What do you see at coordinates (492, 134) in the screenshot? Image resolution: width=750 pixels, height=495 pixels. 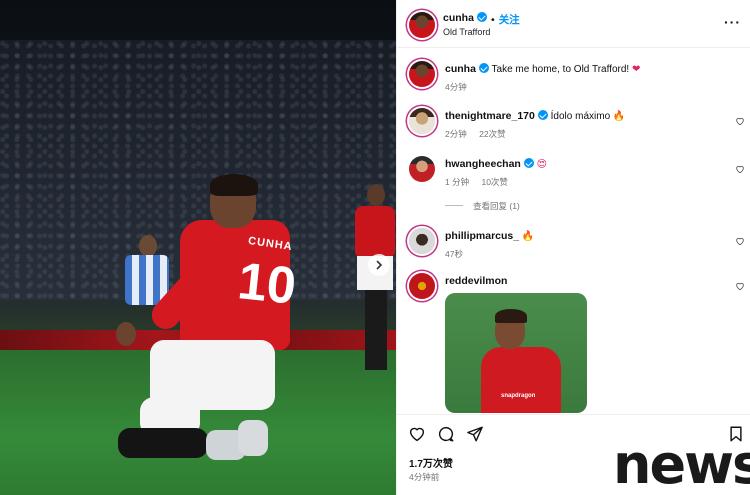 I see `comment-likes: 22次赞` at bounding box center [492, 134].